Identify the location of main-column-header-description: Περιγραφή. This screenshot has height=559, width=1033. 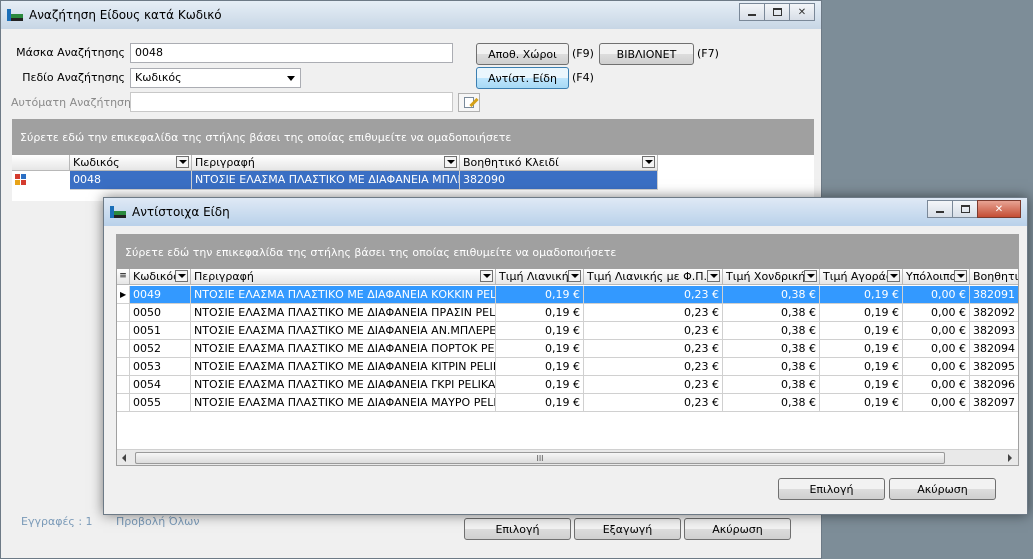
(326, 163).